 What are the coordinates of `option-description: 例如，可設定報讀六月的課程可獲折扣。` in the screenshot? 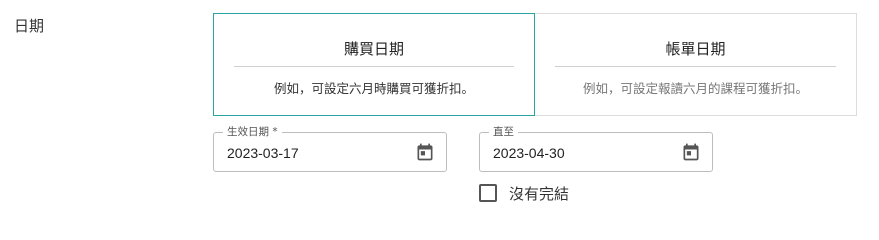 It's located at (695, 88).